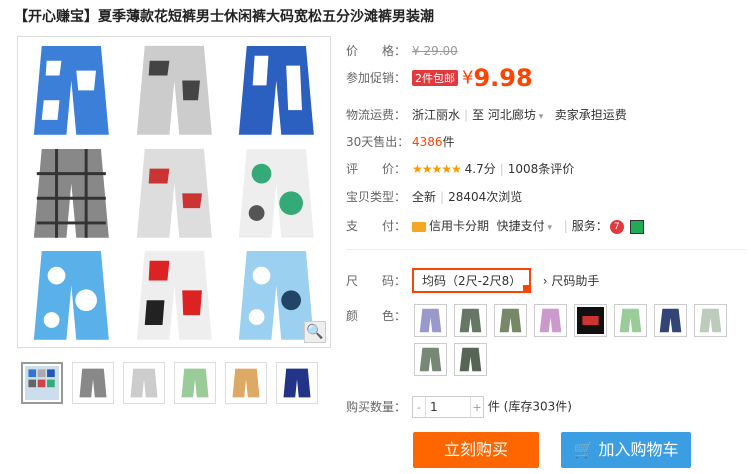  What do you see at coordinates (571, 281) in the screenshot?
I see `size-helper-link: › 尺码助手` at bounding box center [571, 281].